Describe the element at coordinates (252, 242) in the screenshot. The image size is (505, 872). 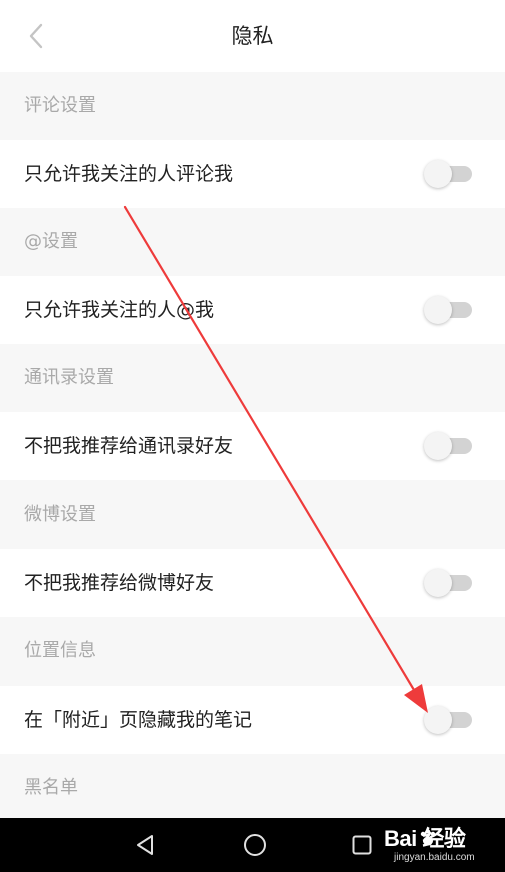
I see `section-header-mentions: @设置` at that location.